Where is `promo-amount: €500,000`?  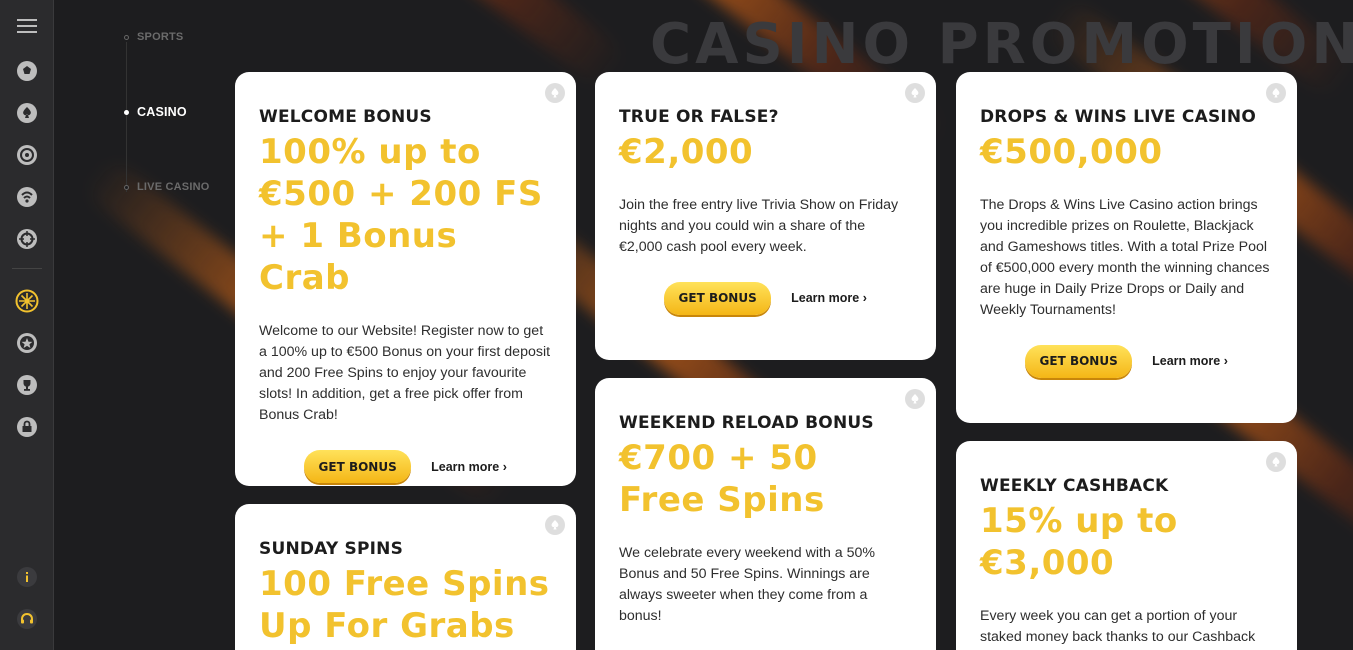
promo-amount: €500,000 is located at coordinates (1071, 151).